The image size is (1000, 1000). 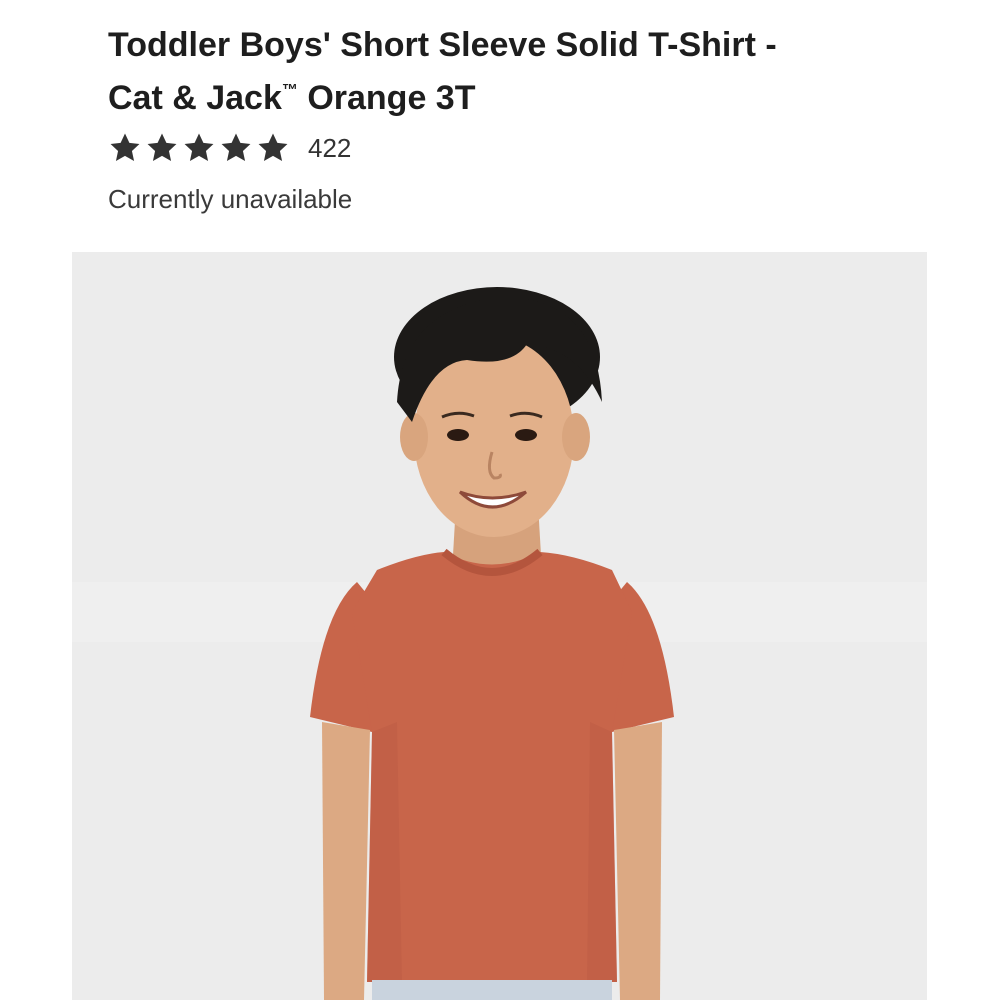 I want to click on product-rating: 422, so click(x=229, y=148).